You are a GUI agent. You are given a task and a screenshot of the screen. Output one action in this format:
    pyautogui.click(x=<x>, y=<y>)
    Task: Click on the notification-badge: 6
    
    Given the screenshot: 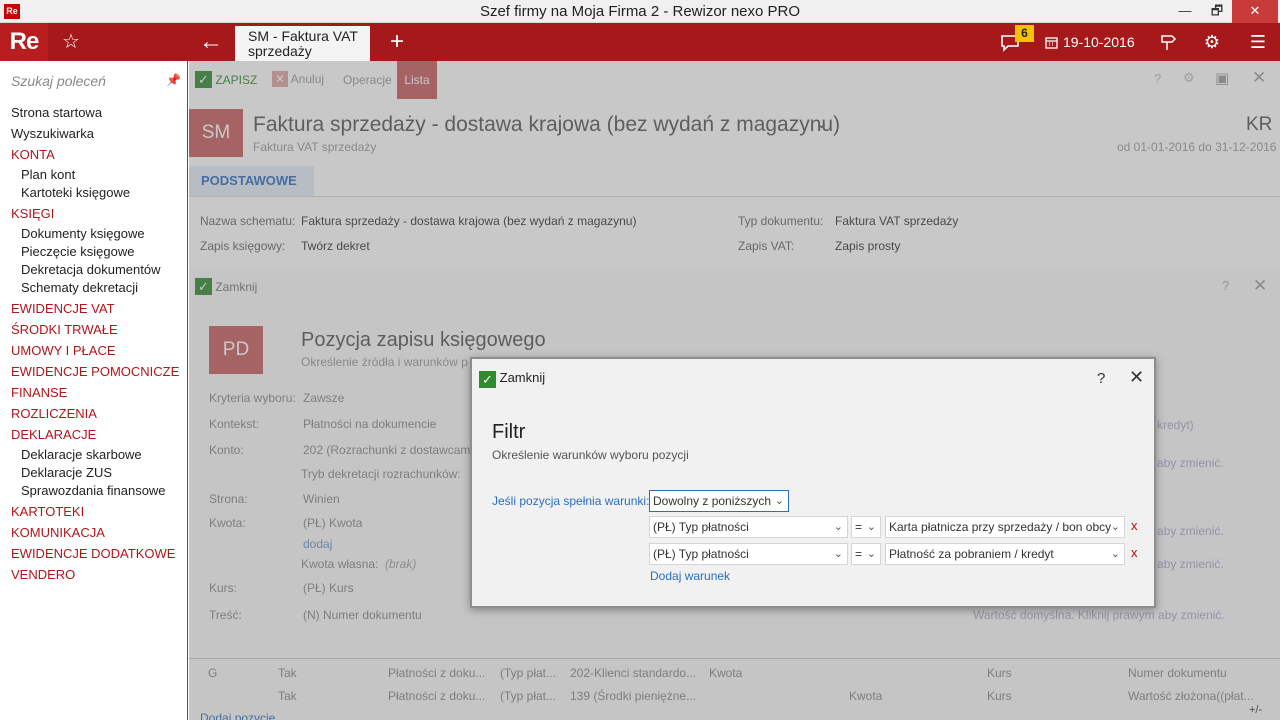 What is the action you would take?
    pyautogui.click(x=1024, y=33)
    